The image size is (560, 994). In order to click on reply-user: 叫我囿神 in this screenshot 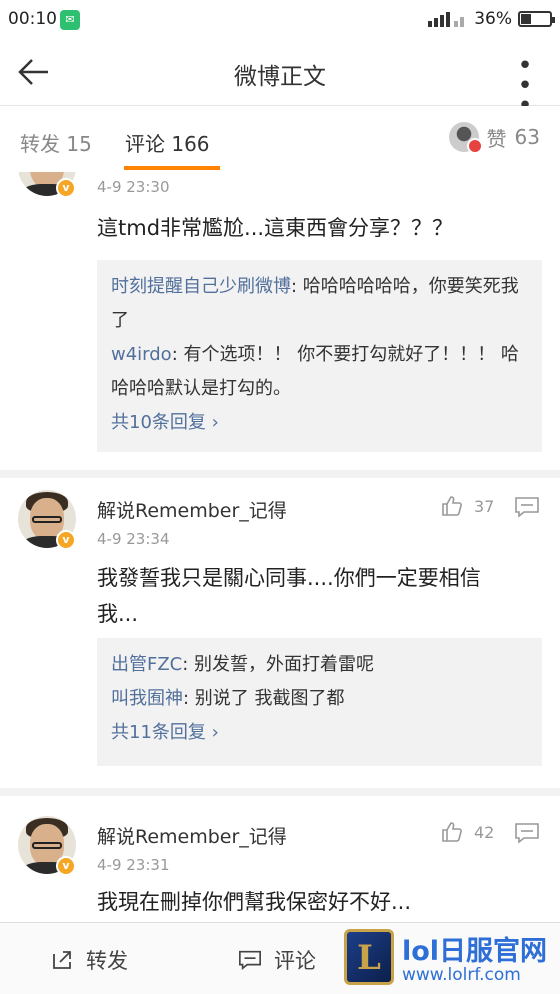, I will do `click(147, 698)`.